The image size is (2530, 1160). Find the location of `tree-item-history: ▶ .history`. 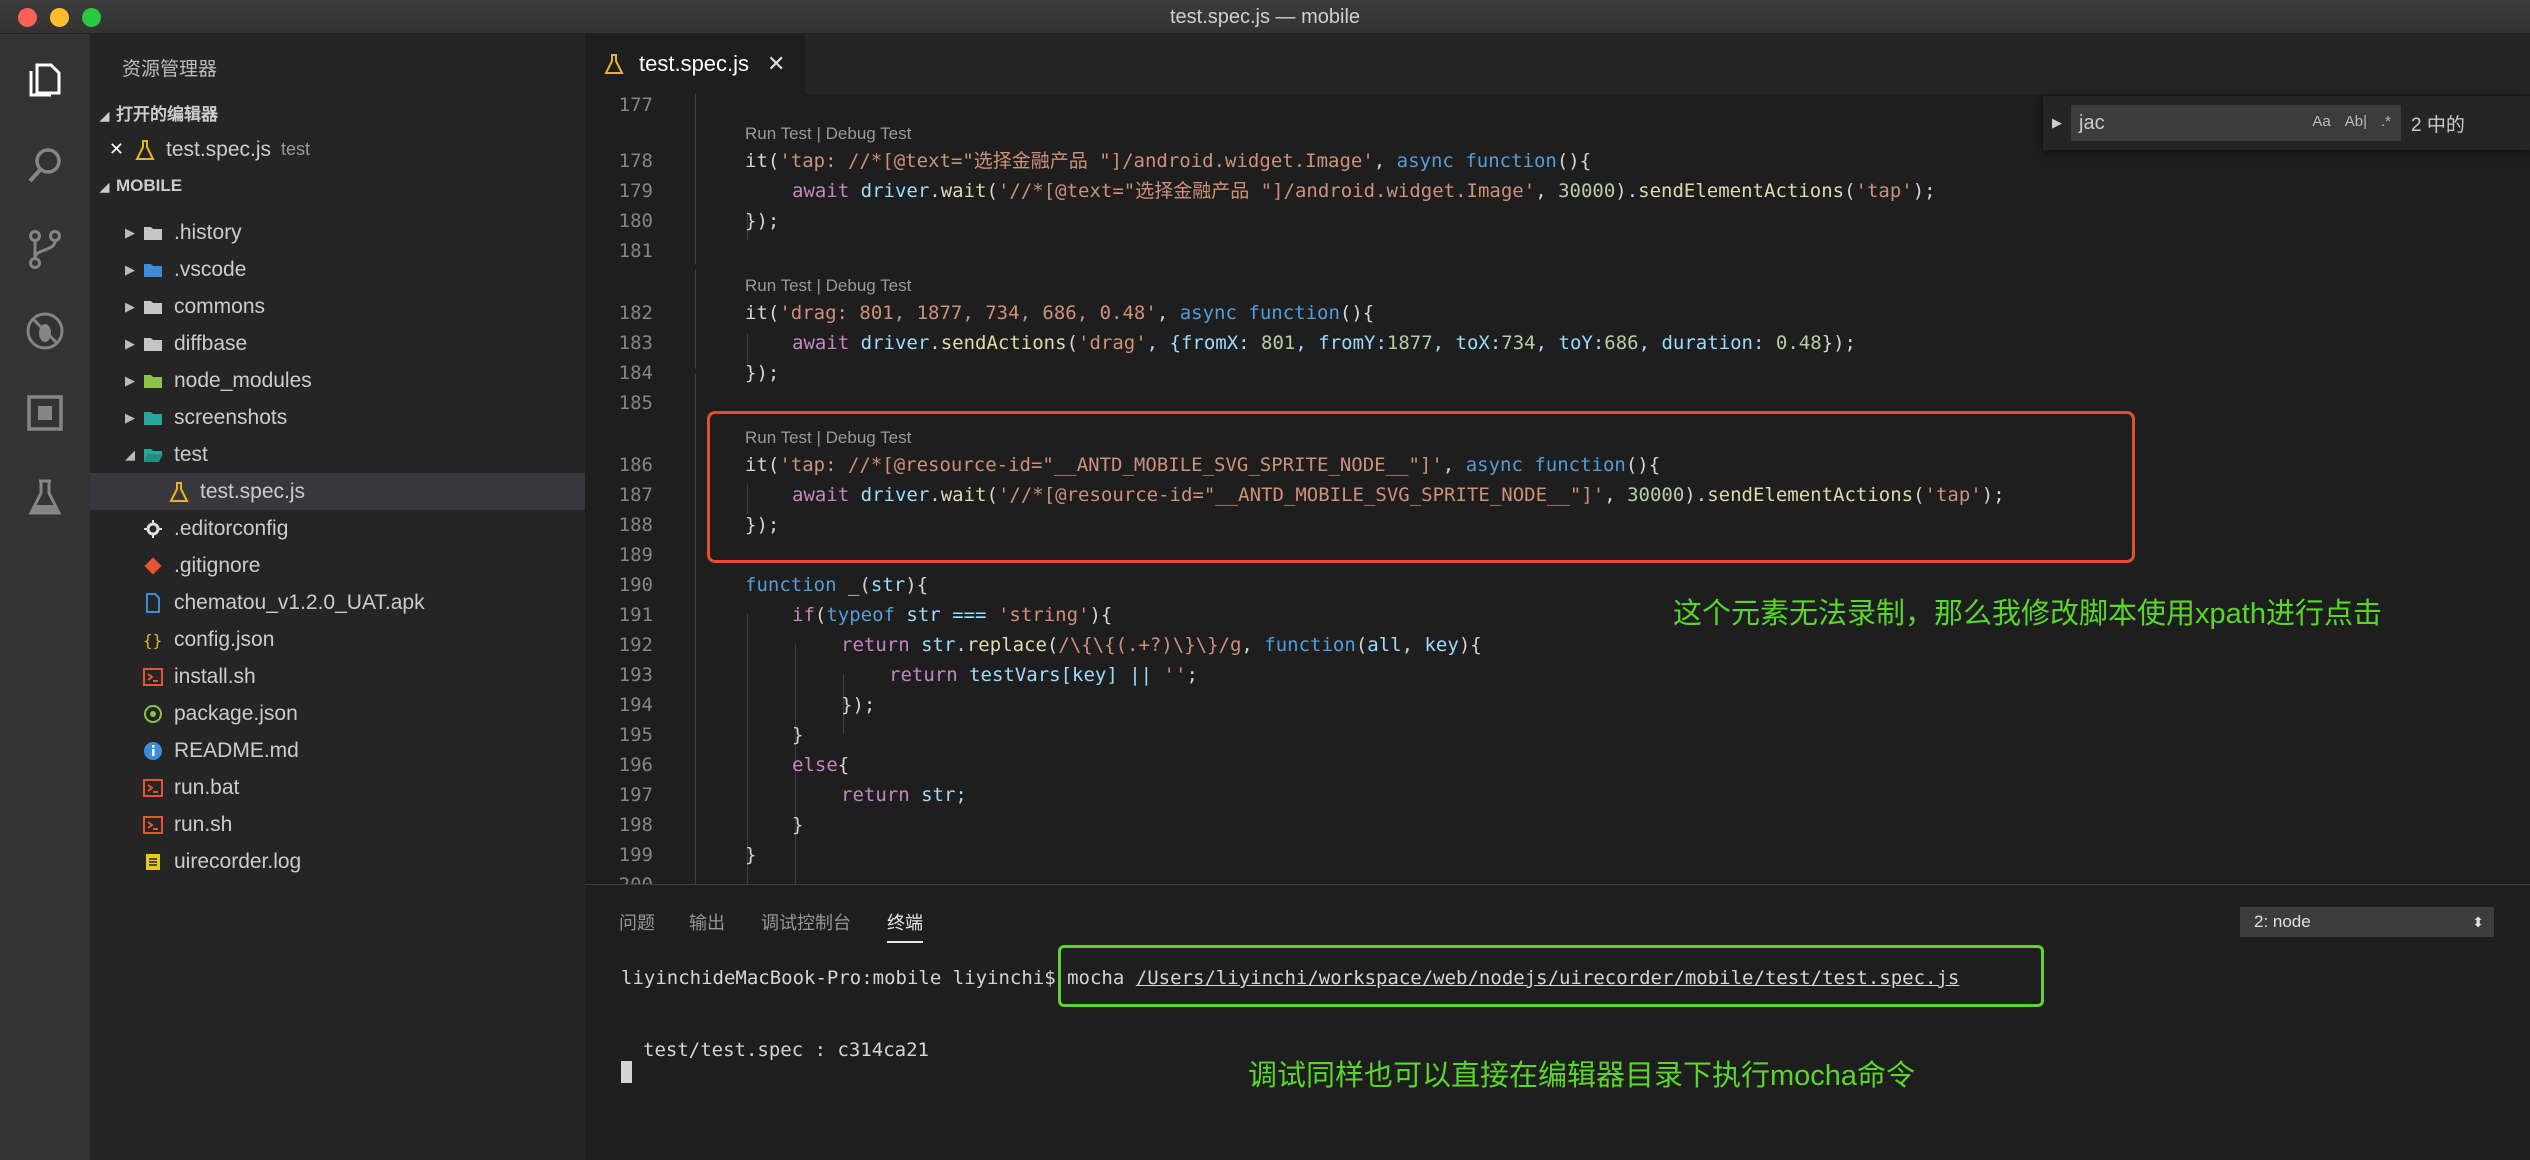

tree-item-history: ▶ .history is located at coordinates (337, 232).